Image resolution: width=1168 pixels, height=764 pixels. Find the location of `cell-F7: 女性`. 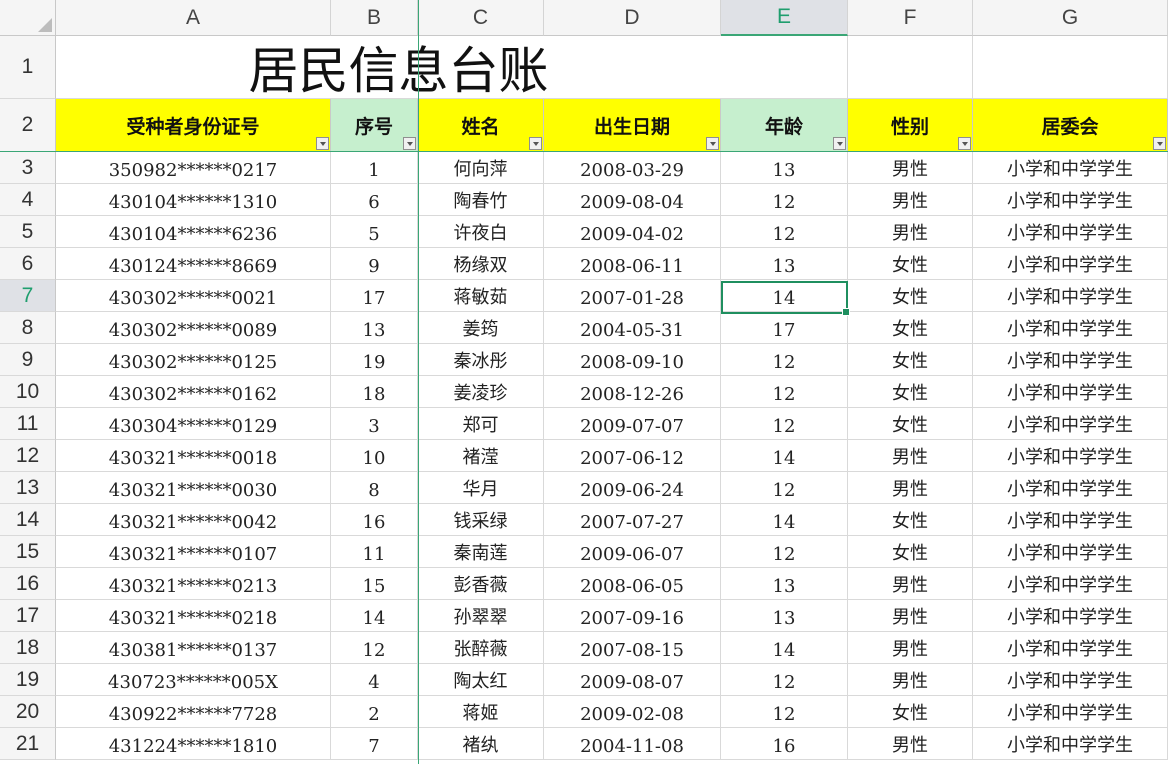

cell-F7: 女性 is located at coordinates (910, 296).